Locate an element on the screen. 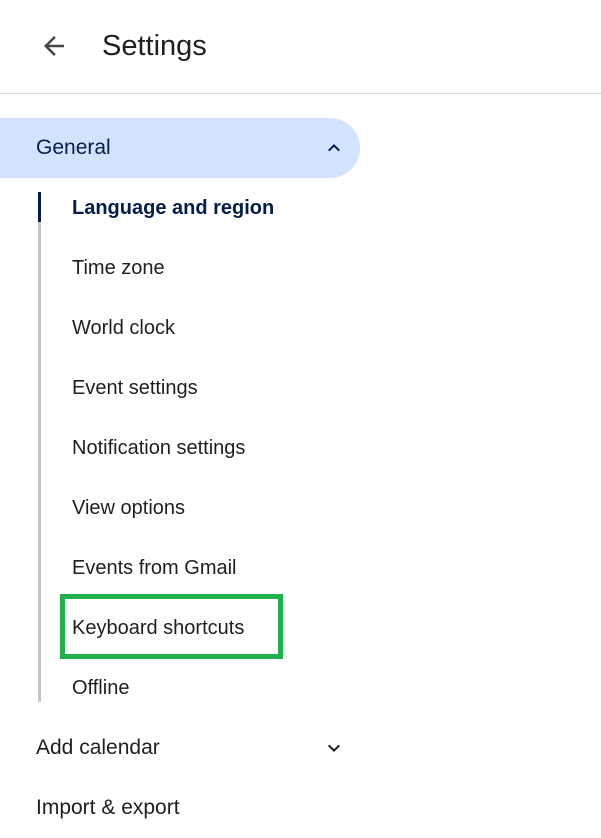 The height and width of the screenshot is (838, 601). nav-item-label: Time zone is located at coordinates (118, 268).